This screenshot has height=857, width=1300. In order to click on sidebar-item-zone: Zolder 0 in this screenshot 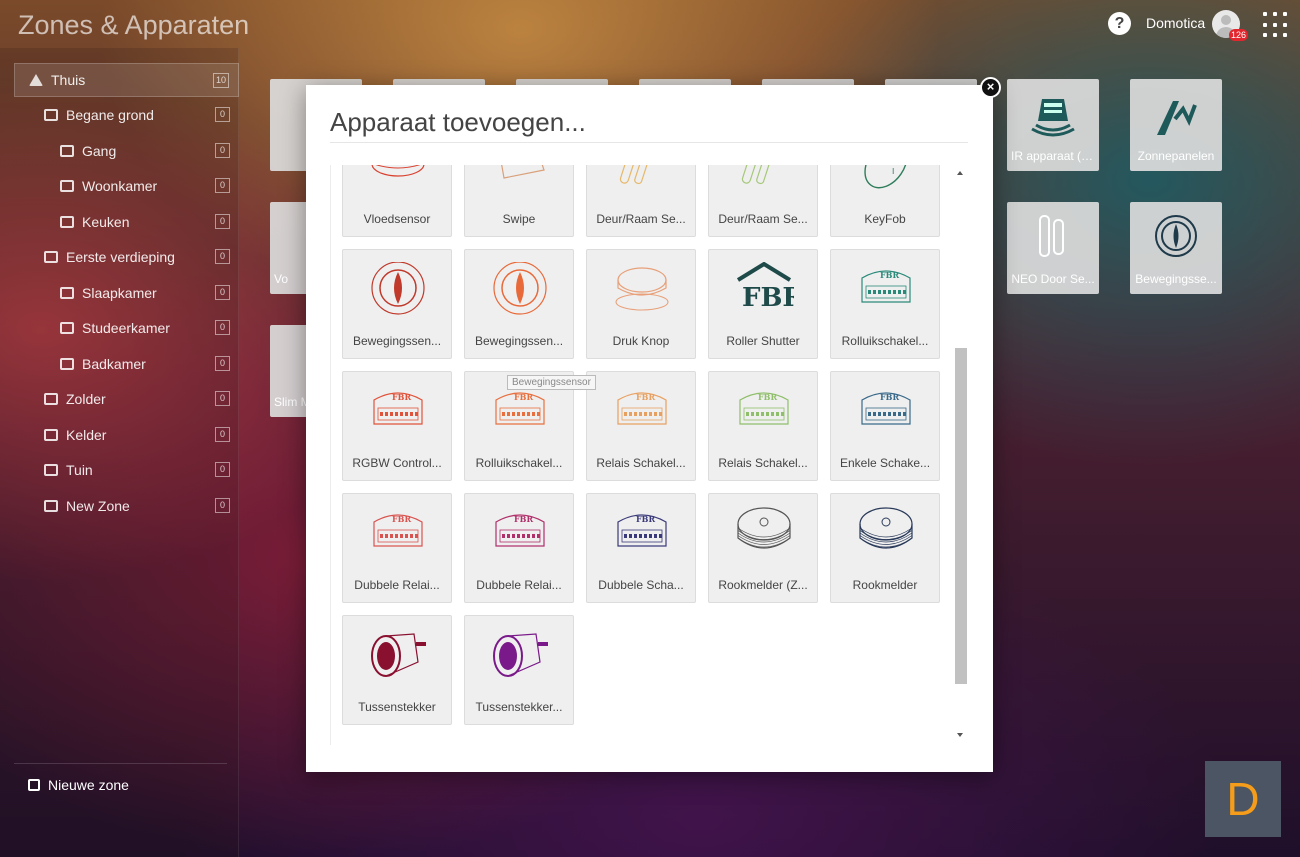, I will do `click(126, 399)`.